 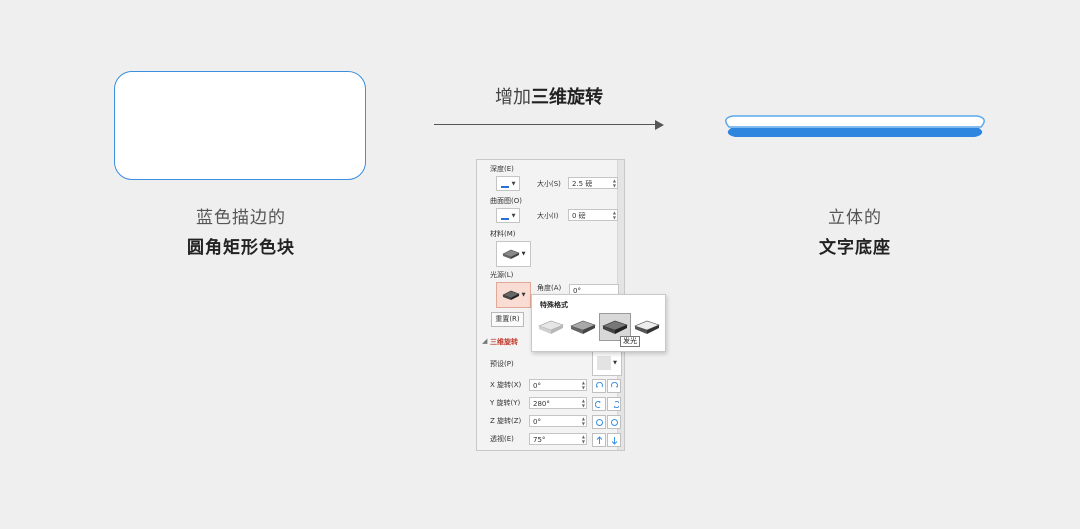 I want to click on depth-size-label: 大小(S), so click(x=549, y=184).